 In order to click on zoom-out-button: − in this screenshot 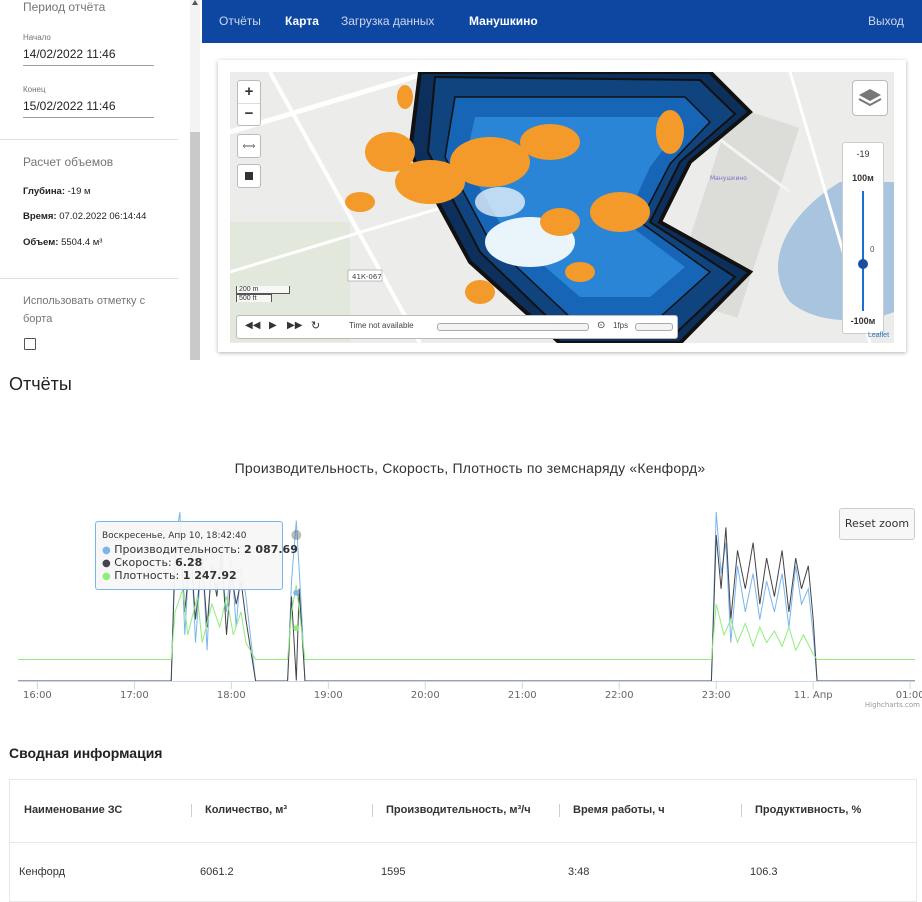, I will do `click(249, 114)`.